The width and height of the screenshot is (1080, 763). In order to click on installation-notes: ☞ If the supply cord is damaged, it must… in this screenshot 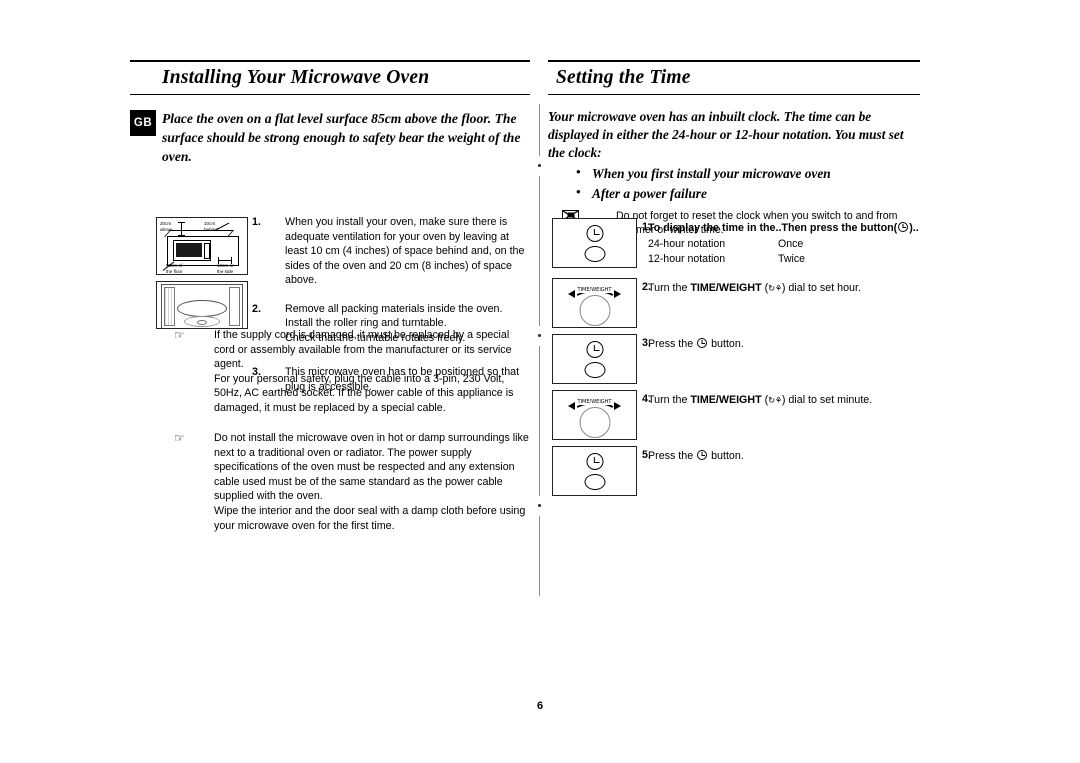, I will do `click(343, 438)`.